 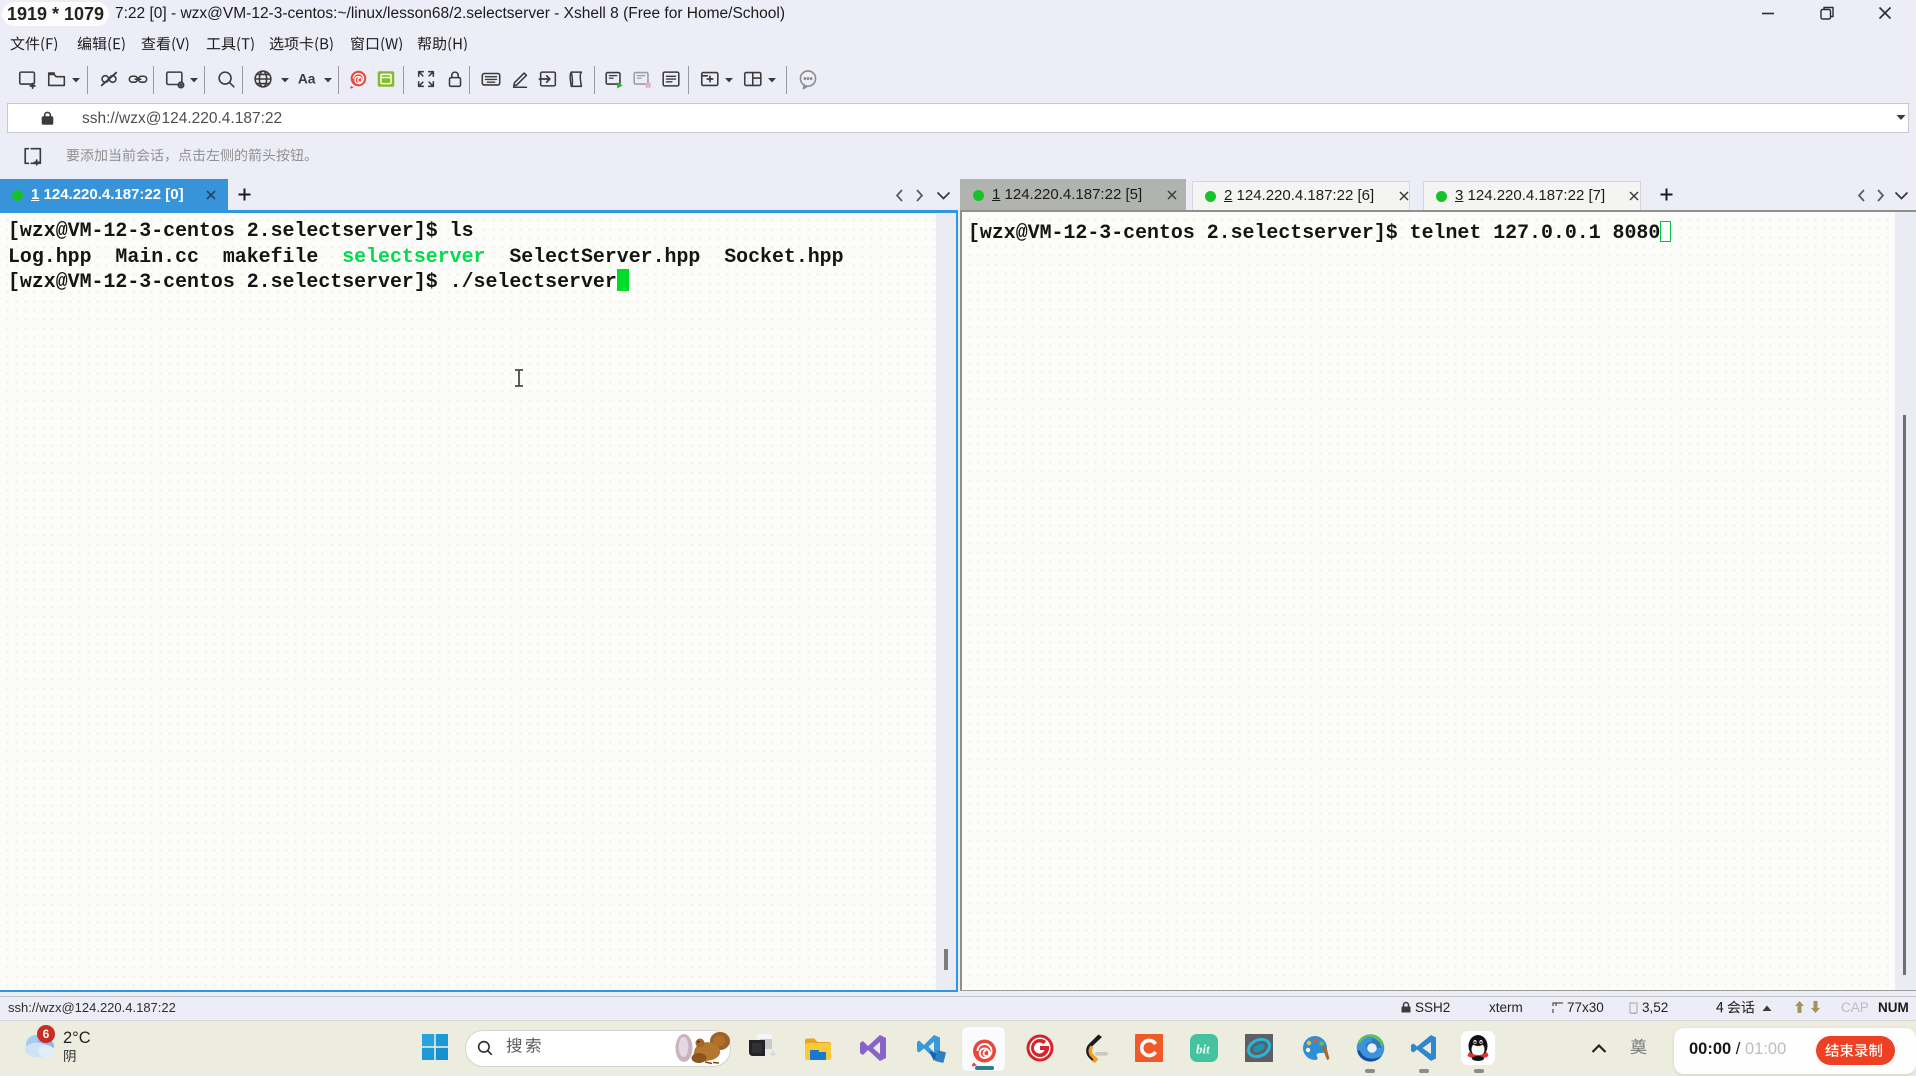 I want to click on svg-text: Aa, so click(x=307, y=79).